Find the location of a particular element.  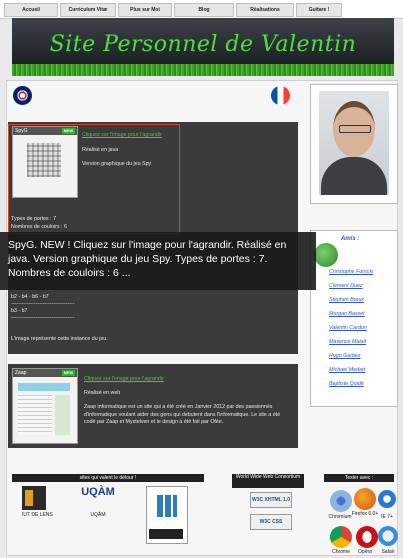

path-line: b2 - b4 - b6 - b7 is located at coordinates (30, 297).